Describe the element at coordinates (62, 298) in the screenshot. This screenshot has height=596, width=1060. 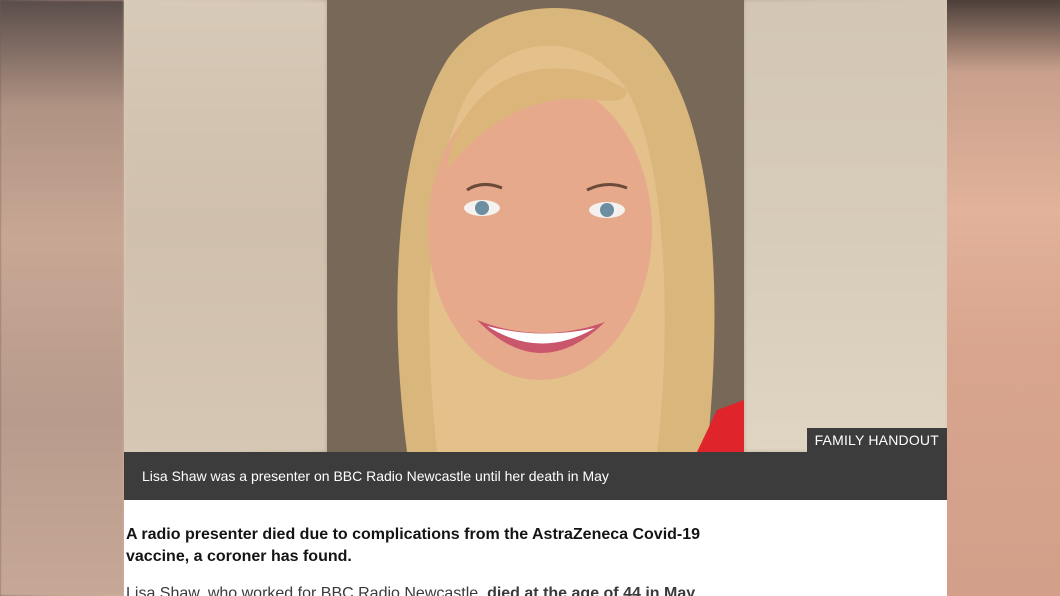
I see `background-left` at that location.